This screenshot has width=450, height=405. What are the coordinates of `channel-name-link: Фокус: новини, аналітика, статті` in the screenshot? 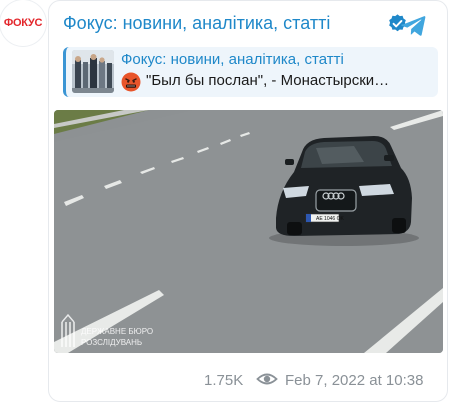 It's located at (196, 23).